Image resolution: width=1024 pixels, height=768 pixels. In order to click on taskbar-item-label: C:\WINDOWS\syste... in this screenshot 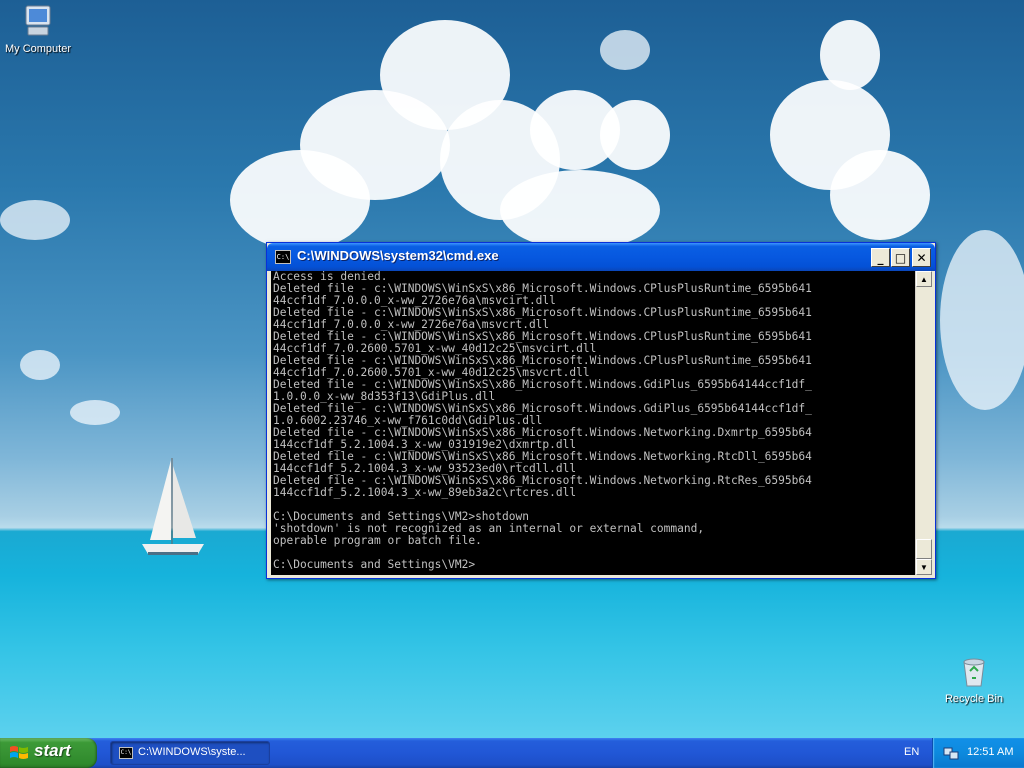, I will do `click(192, 752)`.